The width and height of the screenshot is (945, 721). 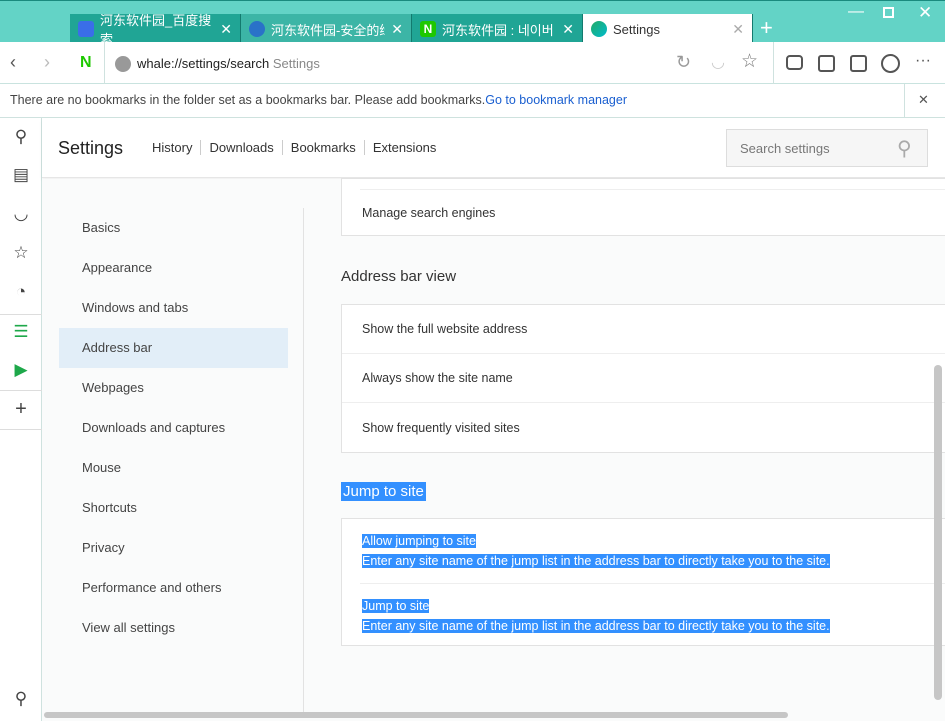 What do you see at coordinates (396, 606) in the screenshot?
I see `jump-title: Jump to site` at bounding box center [396, 606].